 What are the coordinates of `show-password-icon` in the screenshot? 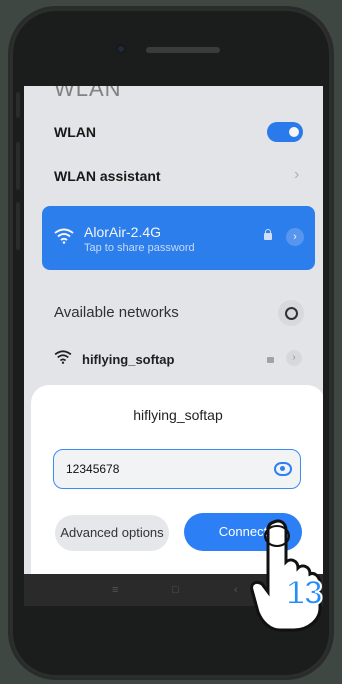 It's located at (283, 469).